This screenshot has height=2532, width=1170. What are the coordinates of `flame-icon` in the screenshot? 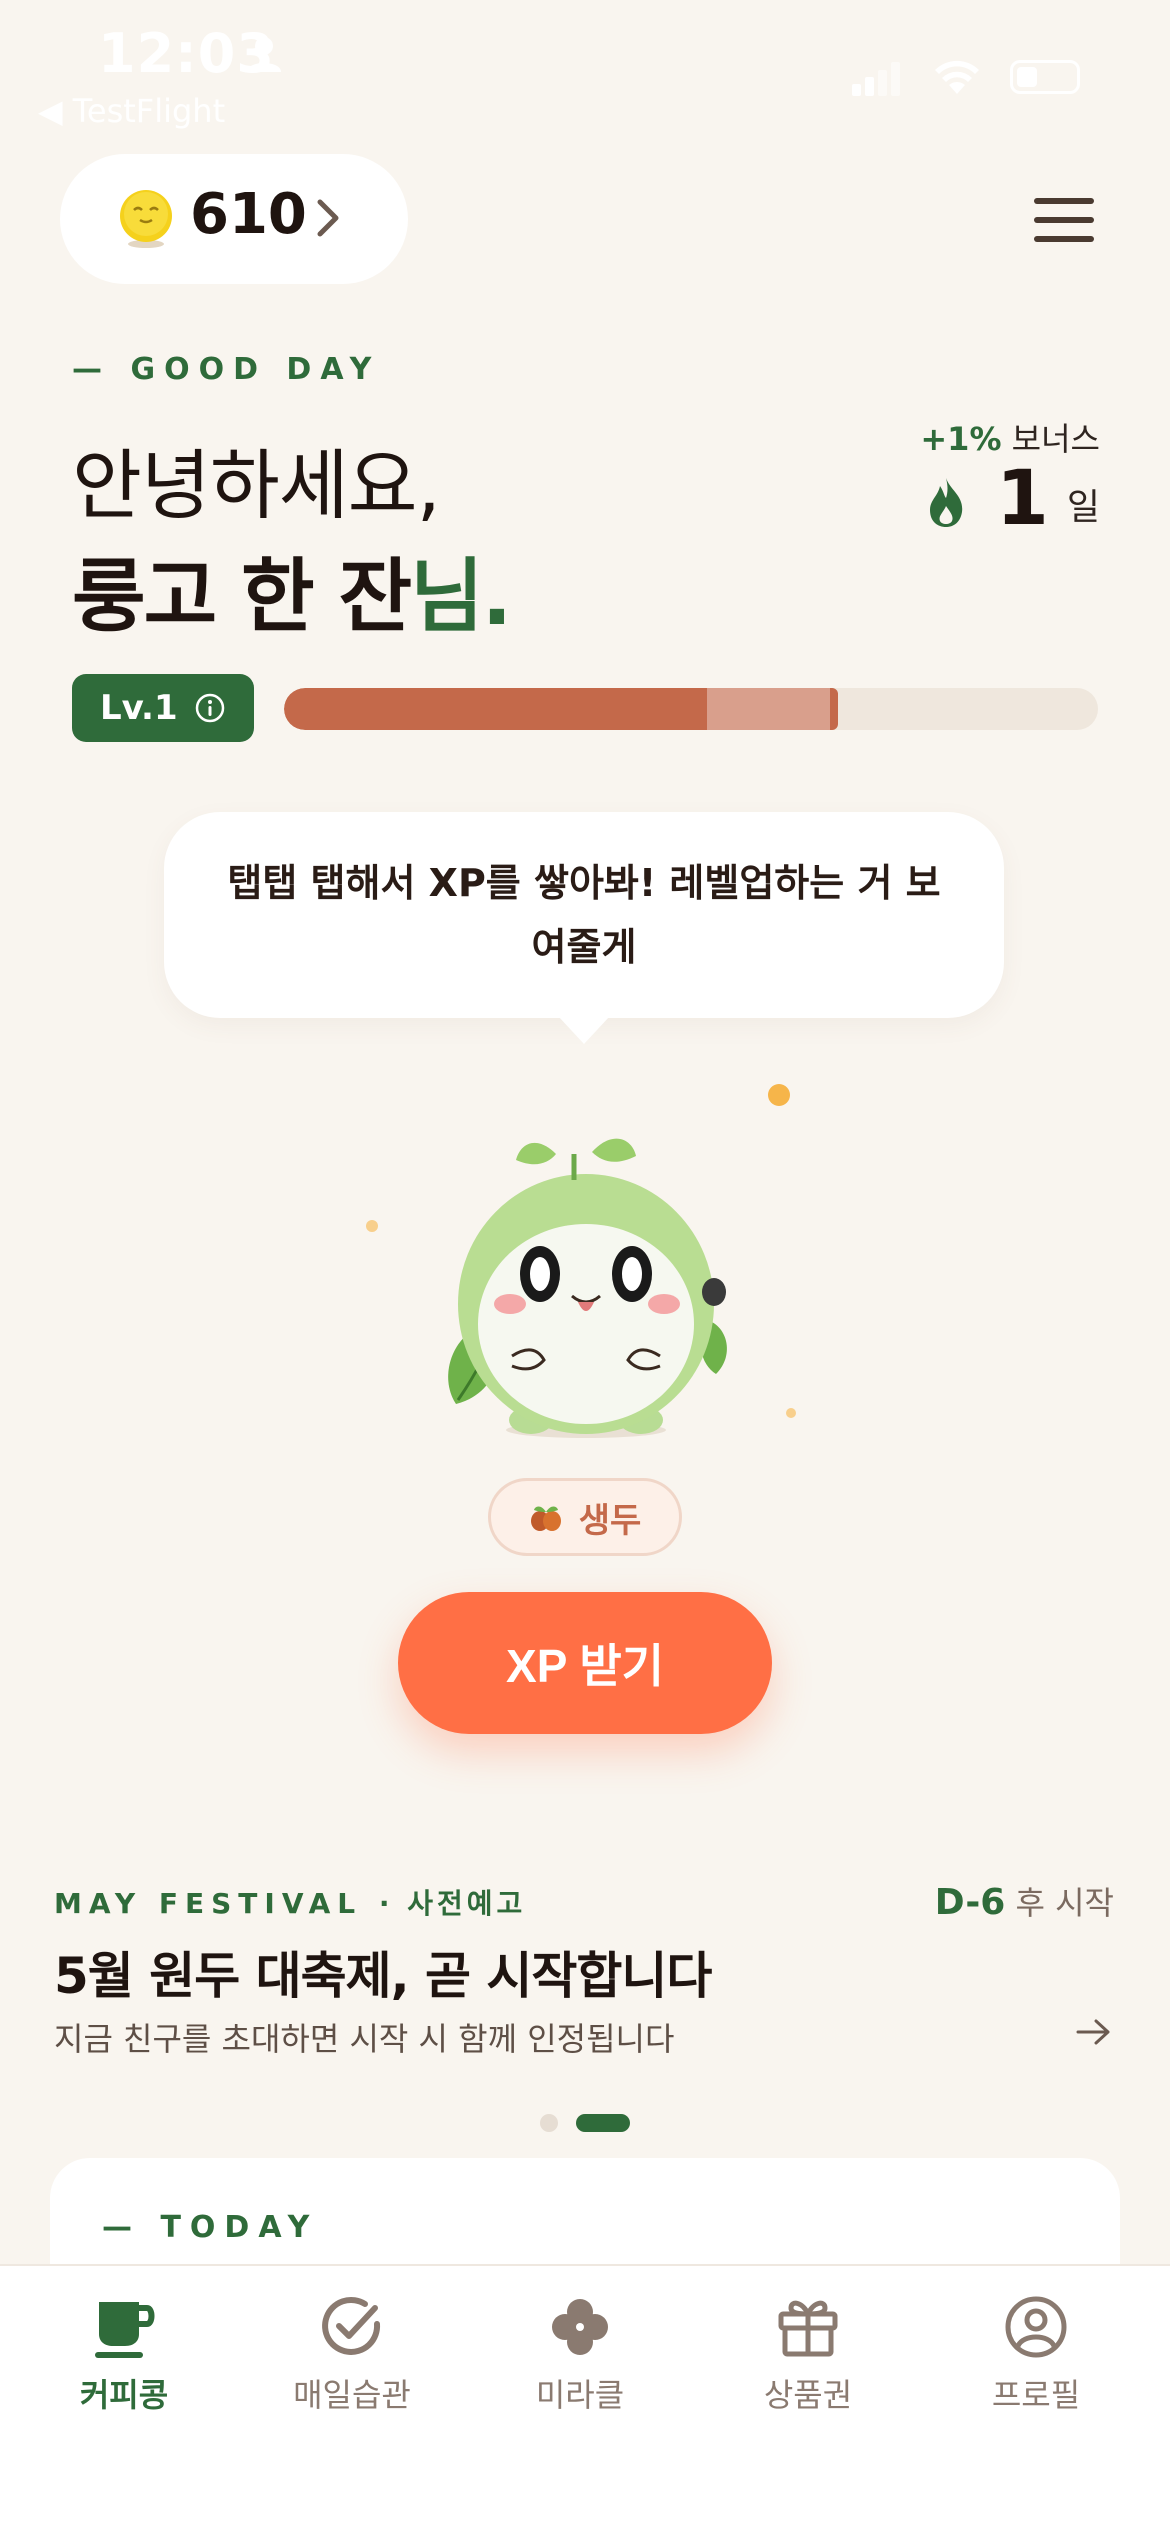 It's located at (946, 502).